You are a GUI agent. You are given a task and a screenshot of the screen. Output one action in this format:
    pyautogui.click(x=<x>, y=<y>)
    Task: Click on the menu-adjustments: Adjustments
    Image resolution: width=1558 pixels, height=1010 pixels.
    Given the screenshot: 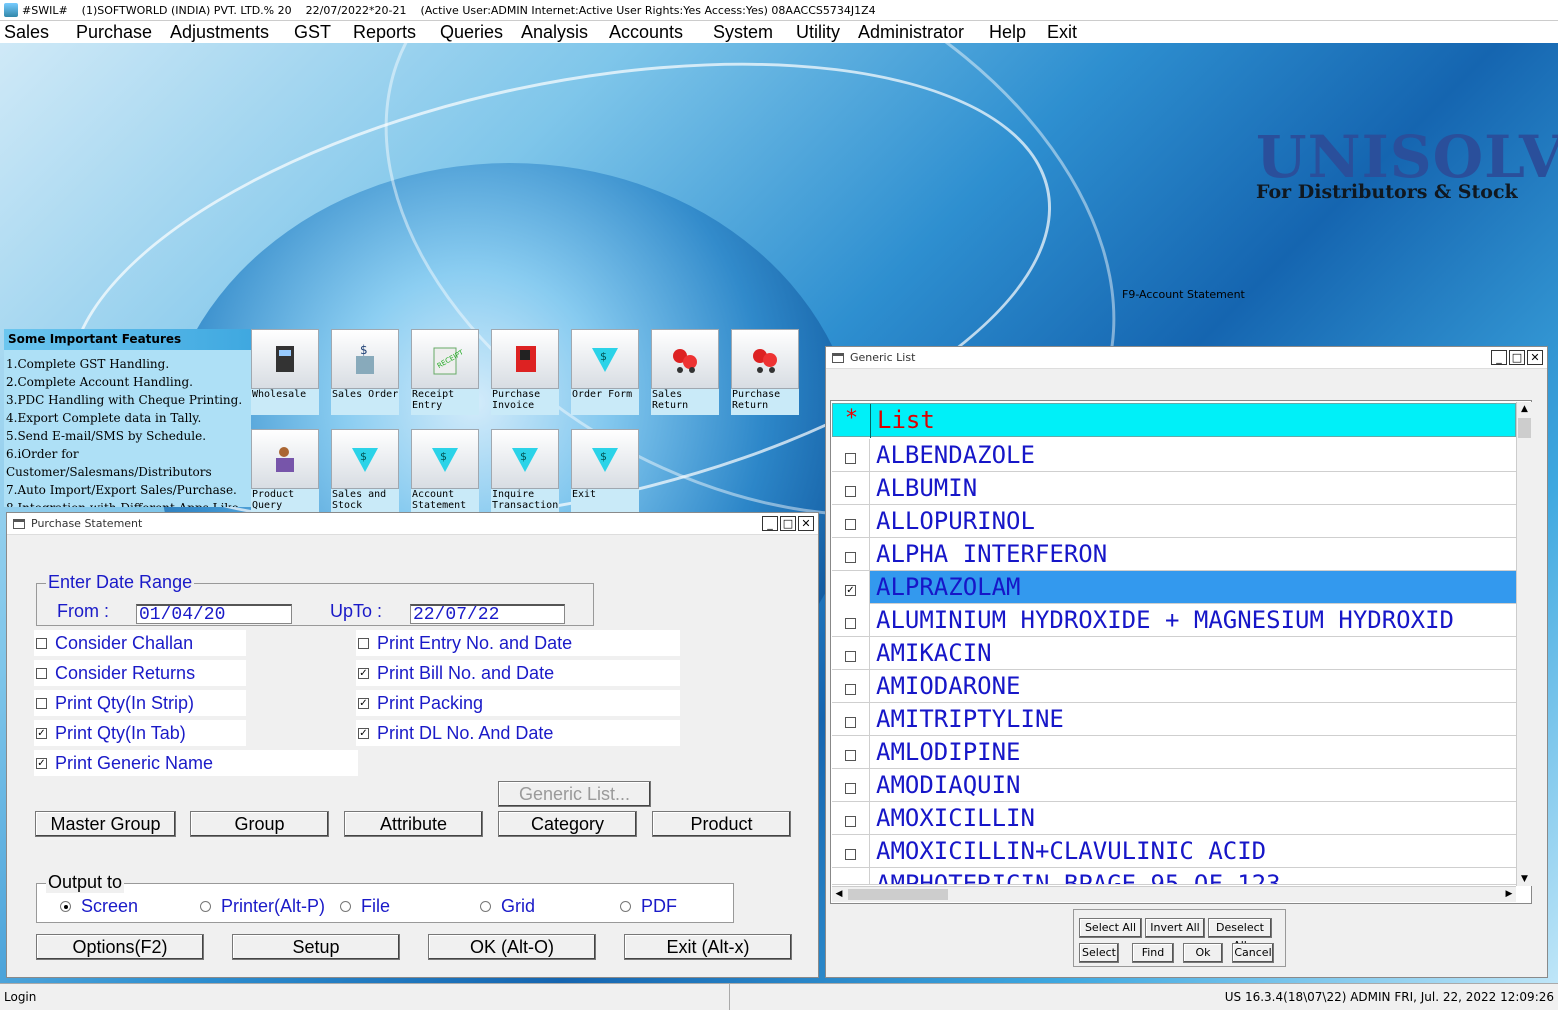 What is the action you would take?
    pyautogui.click(x=219, y=32)
    